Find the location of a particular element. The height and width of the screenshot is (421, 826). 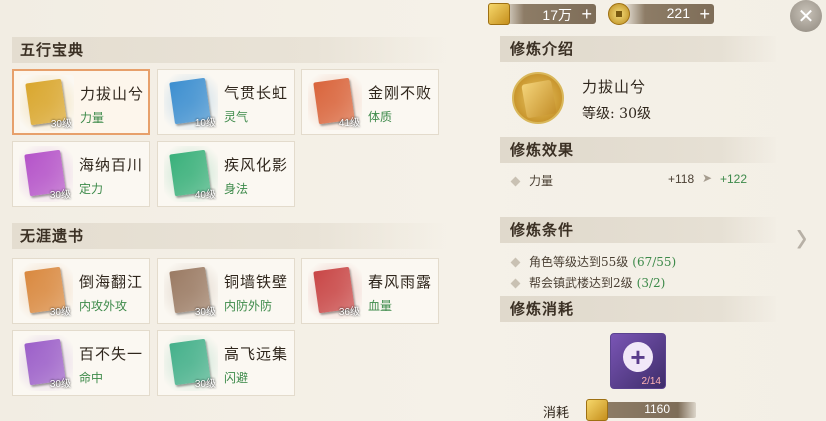

book-card: 30级 高飞远集闪避 is located at coordinates (226, 363).